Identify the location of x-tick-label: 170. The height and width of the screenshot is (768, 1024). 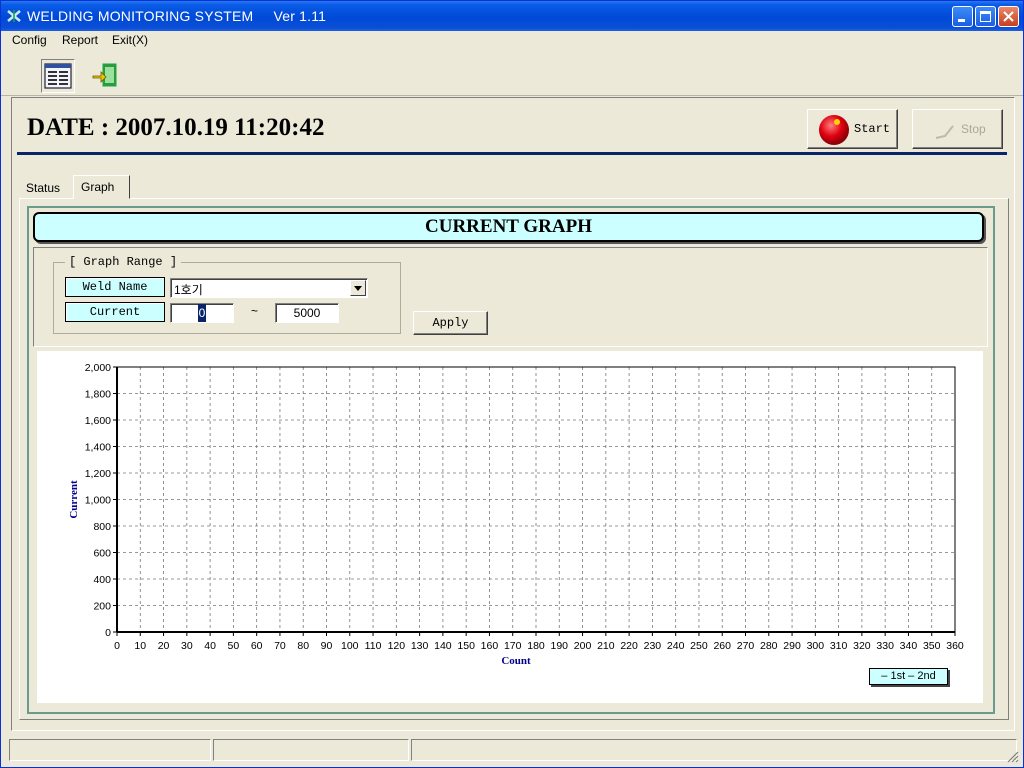
(513, 646).